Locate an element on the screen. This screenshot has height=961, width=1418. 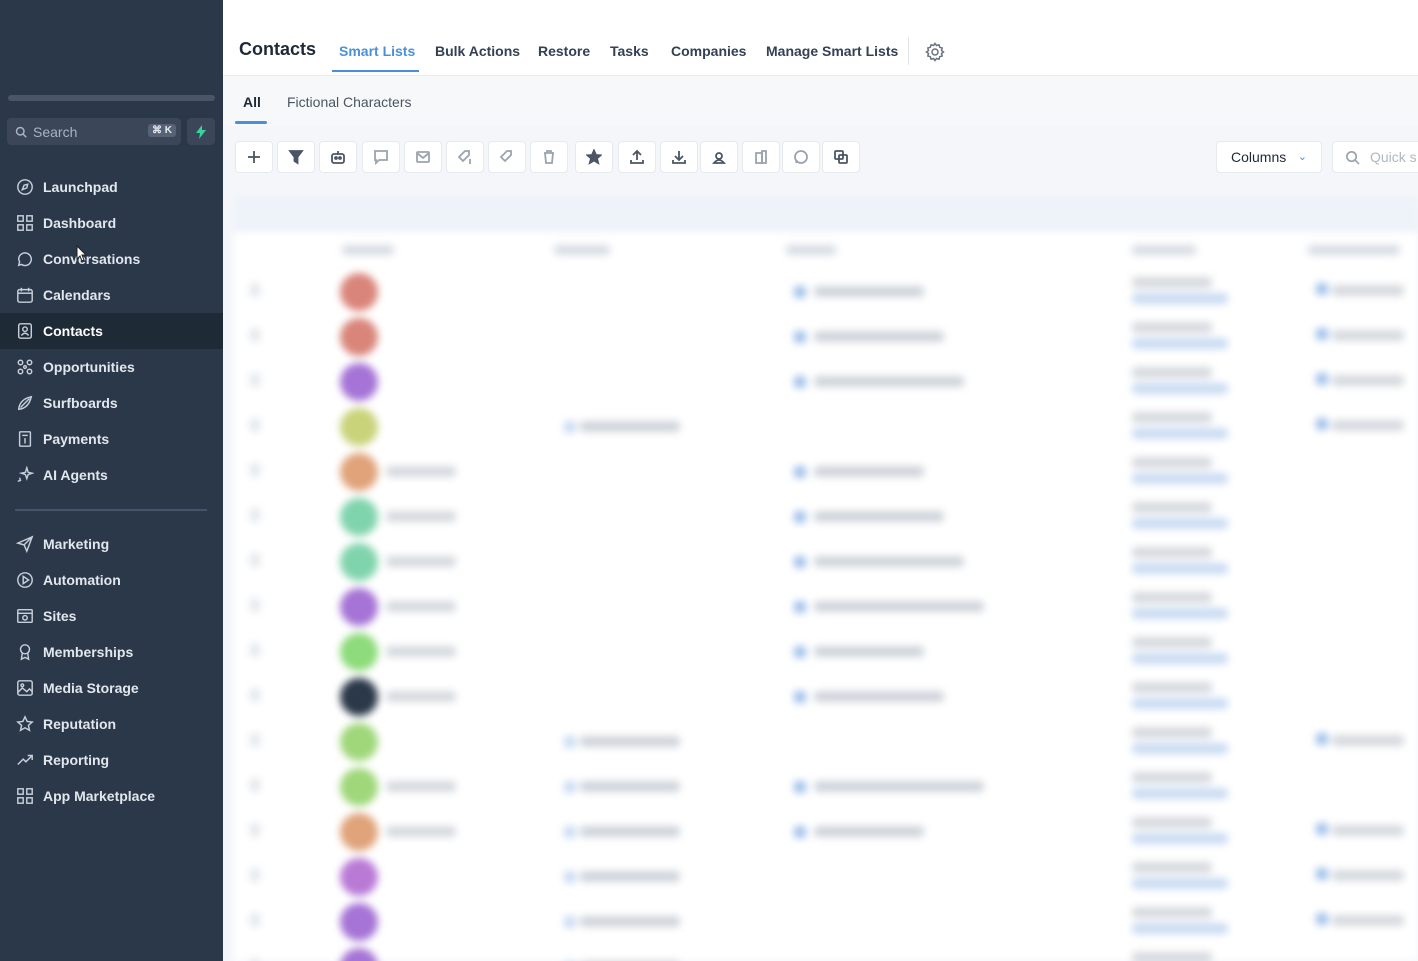
quick-search-input: Quick s is located at coordinates (1375, 157).